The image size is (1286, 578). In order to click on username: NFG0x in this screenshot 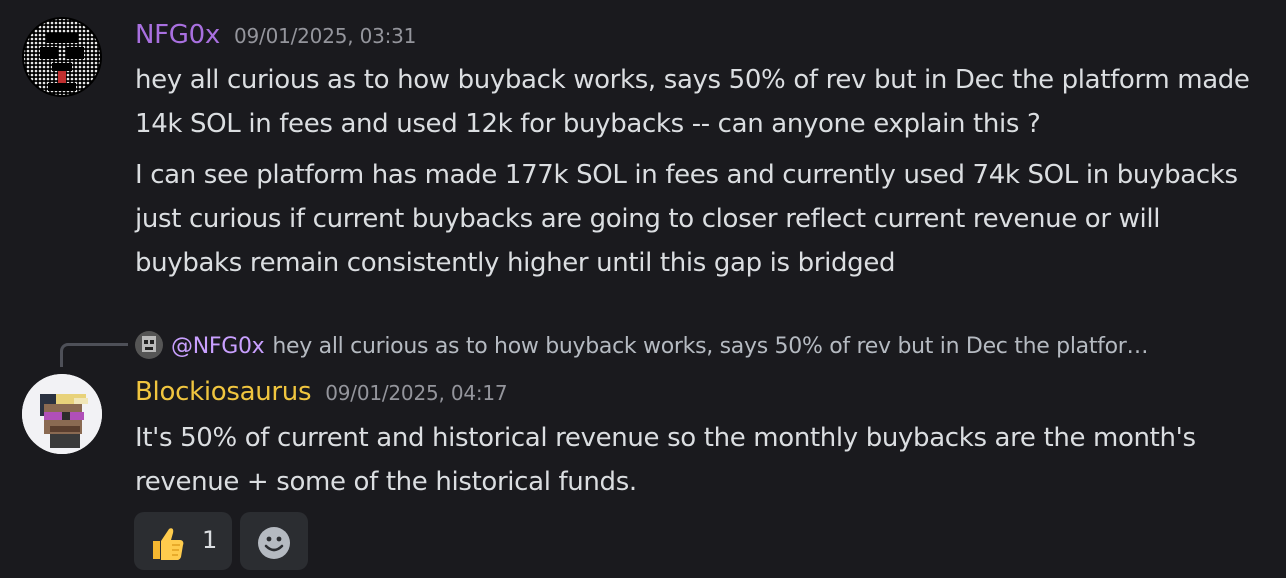, I will do `click(177, 35)`.